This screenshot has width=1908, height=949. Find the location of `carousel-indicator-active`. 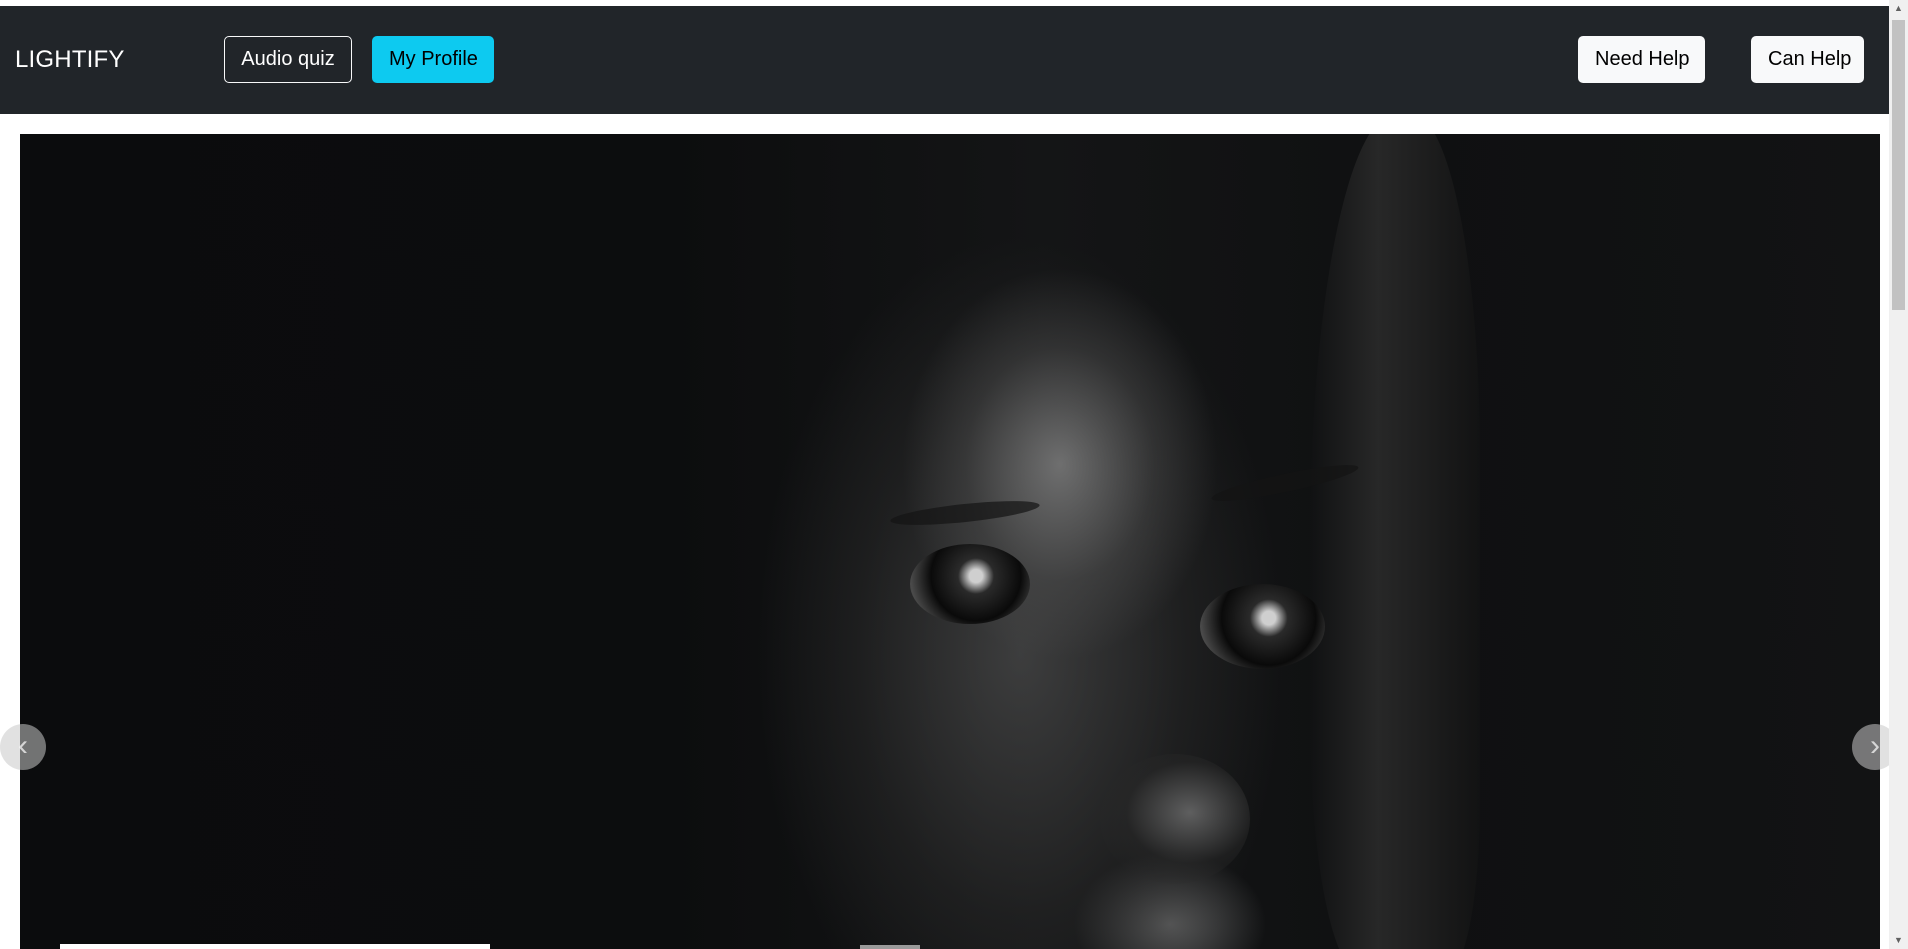

carousel-indicator-active is located at coordinates (275, 946).